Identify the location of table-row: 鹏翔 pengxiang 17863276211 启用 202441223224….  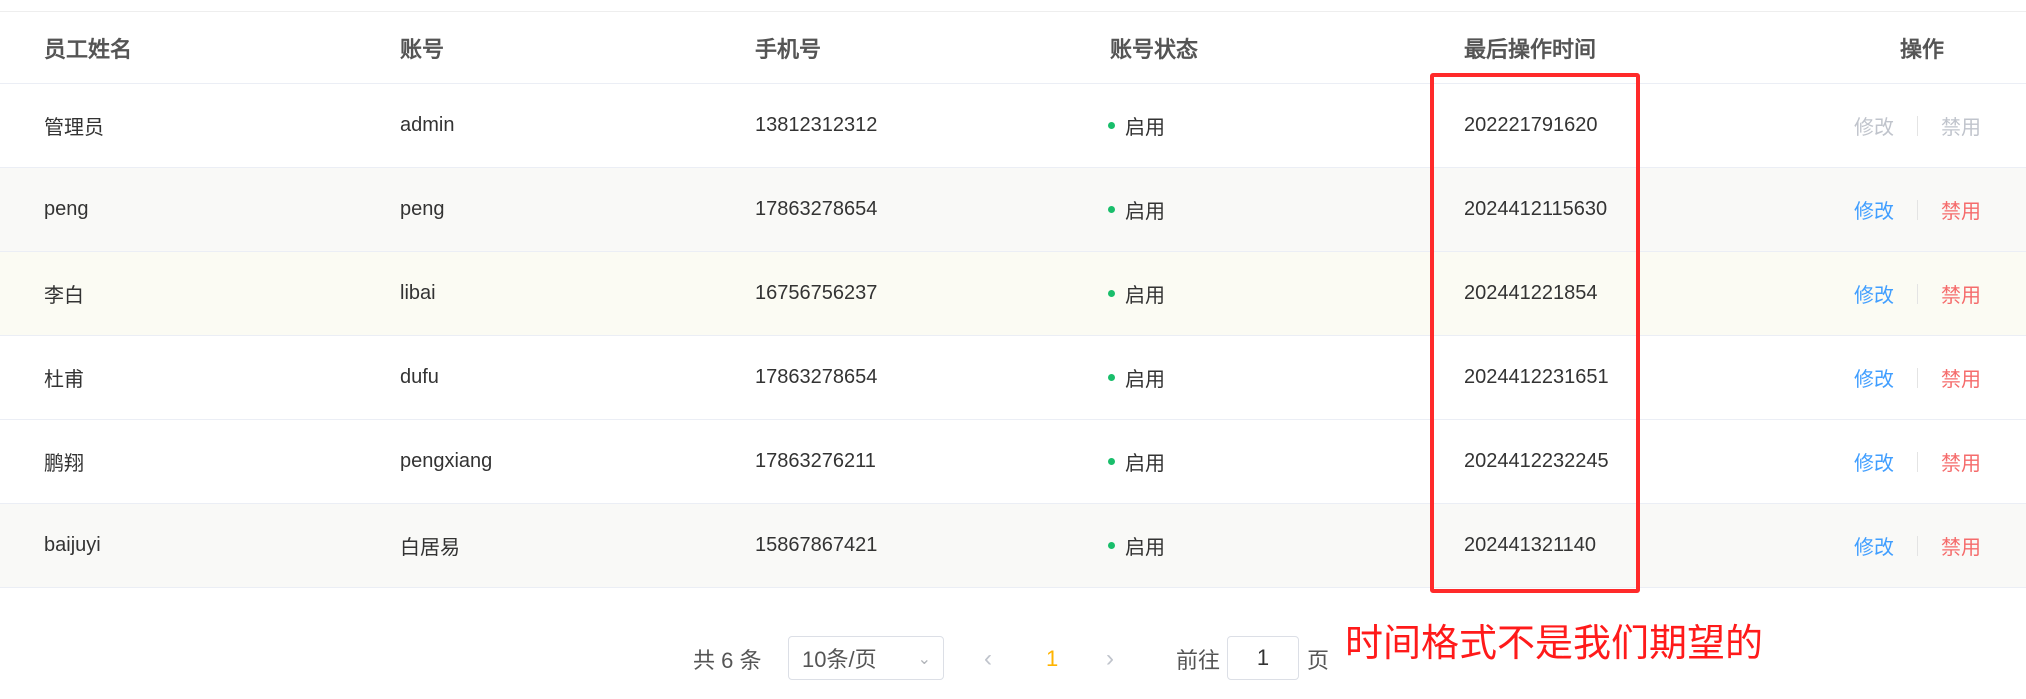
(1013, 462).